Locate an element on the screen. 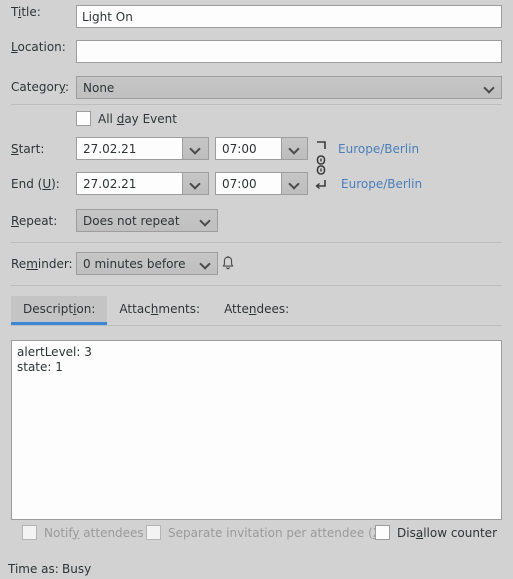 The width and height of the screenshot is (513, 579). end-date-dropdown-button is located at coordinates (195, 183).